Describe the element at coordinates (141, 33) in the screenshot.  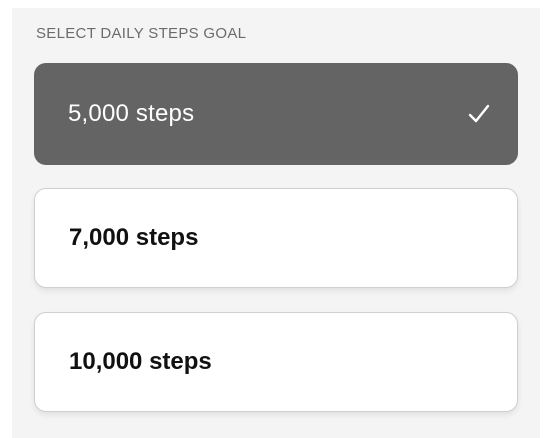
I see `section-heading: SELECT DAILY STEPS GOAL` at that location.